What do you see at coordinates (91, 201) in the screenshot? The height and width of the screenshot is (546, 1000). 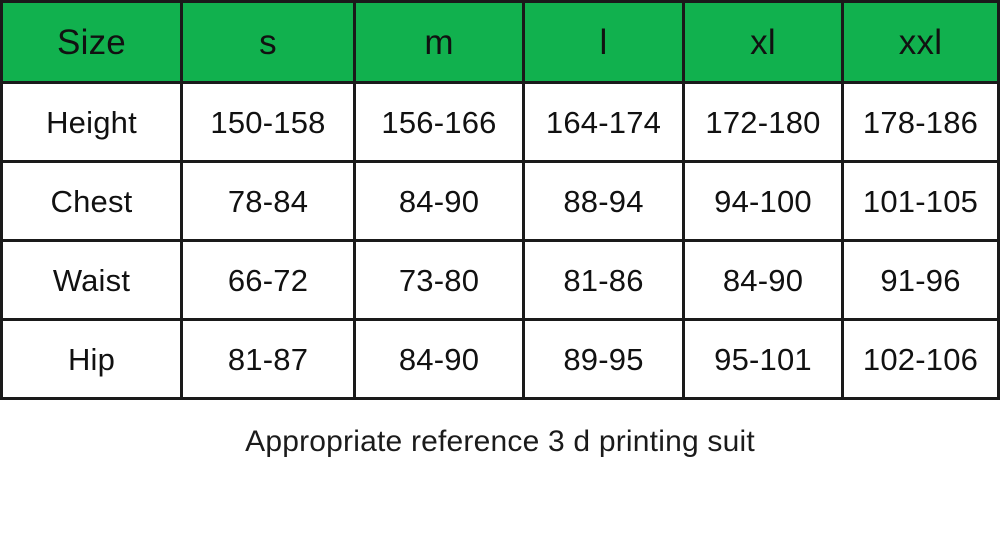 I see `row-label-chest: Chest` at bounding box center [91, 201].